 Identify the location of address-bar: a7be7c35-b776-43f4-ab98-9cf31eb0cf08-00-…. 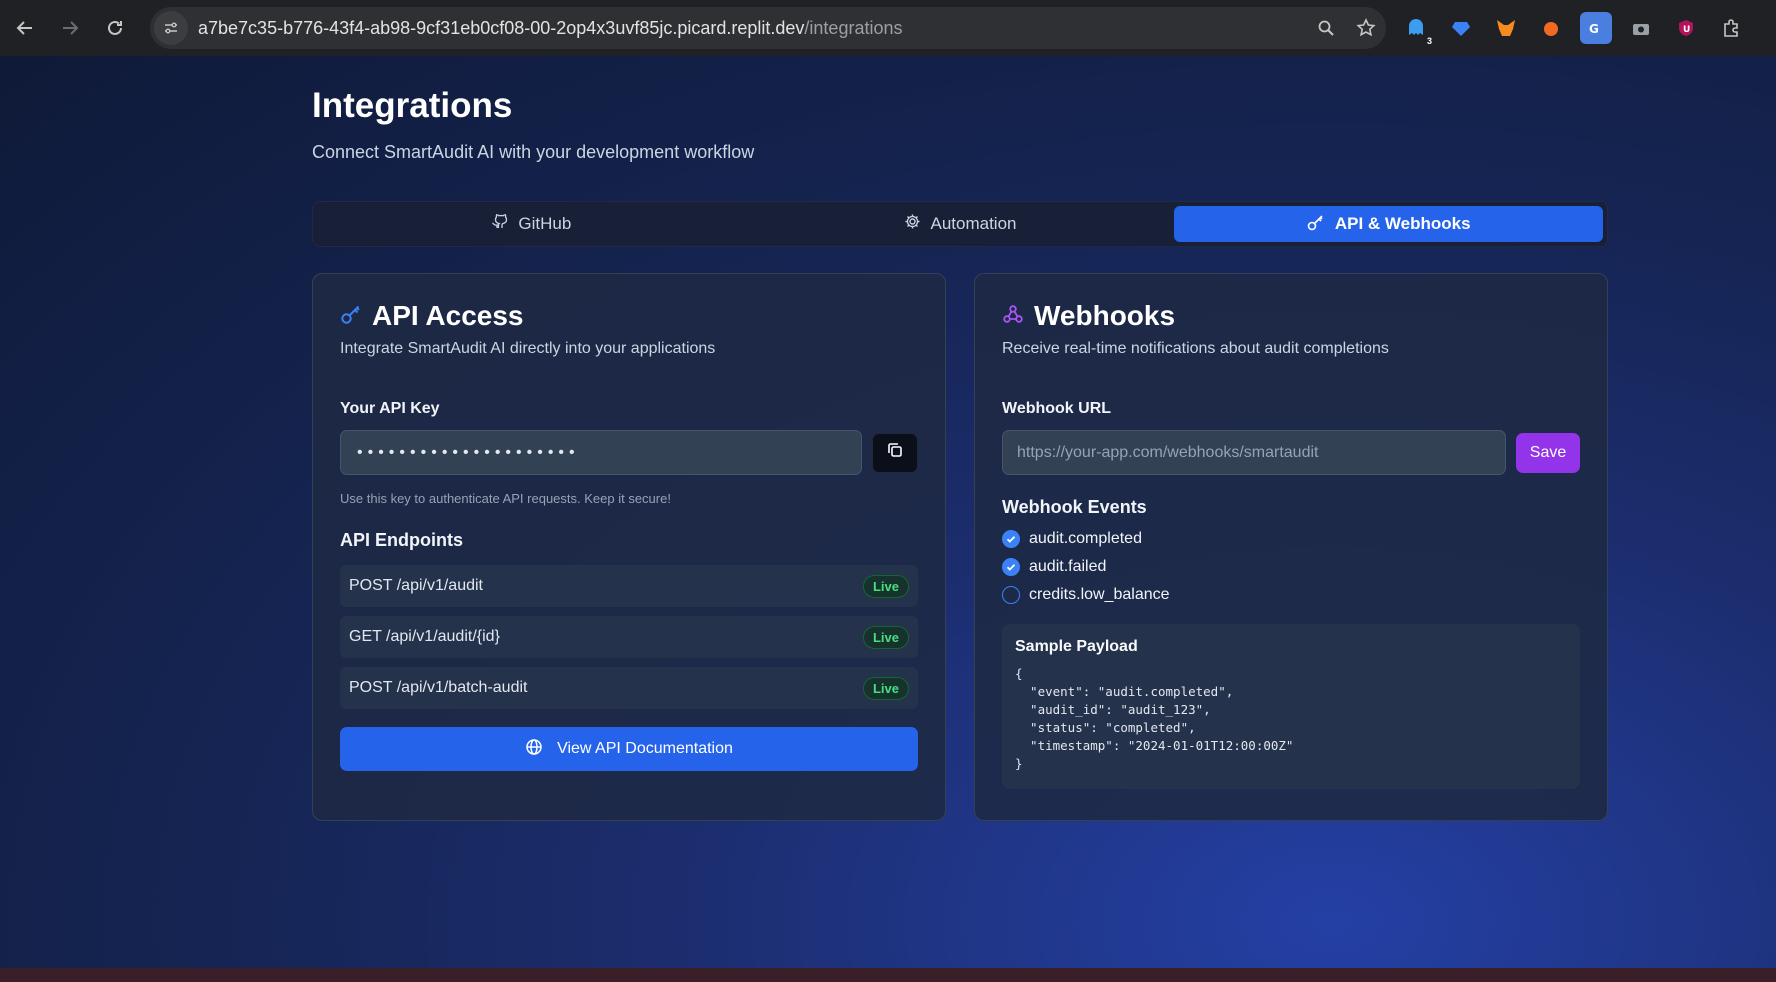
(768, 28).